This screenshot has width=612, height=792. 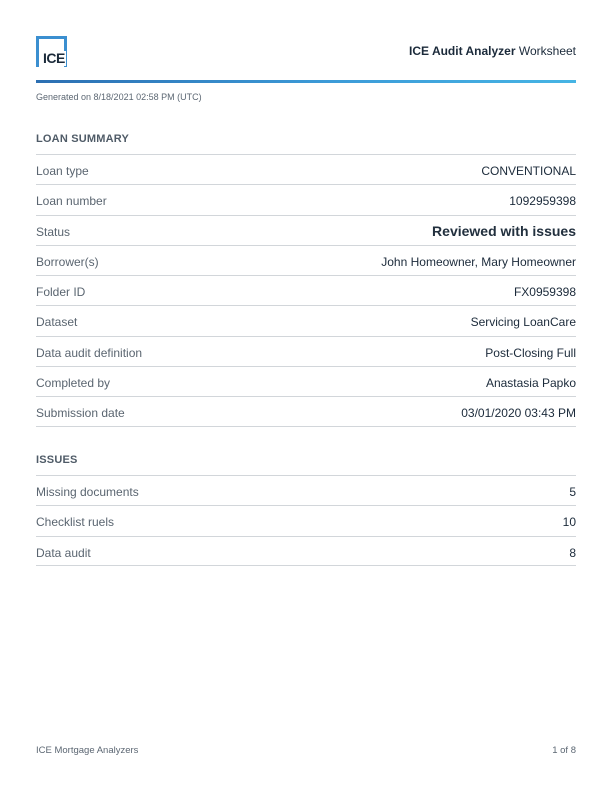 What do you see at coordinates (73, 383) in the screenshot?
I see `row-label: Completed by` at bounding box center [73, 383].